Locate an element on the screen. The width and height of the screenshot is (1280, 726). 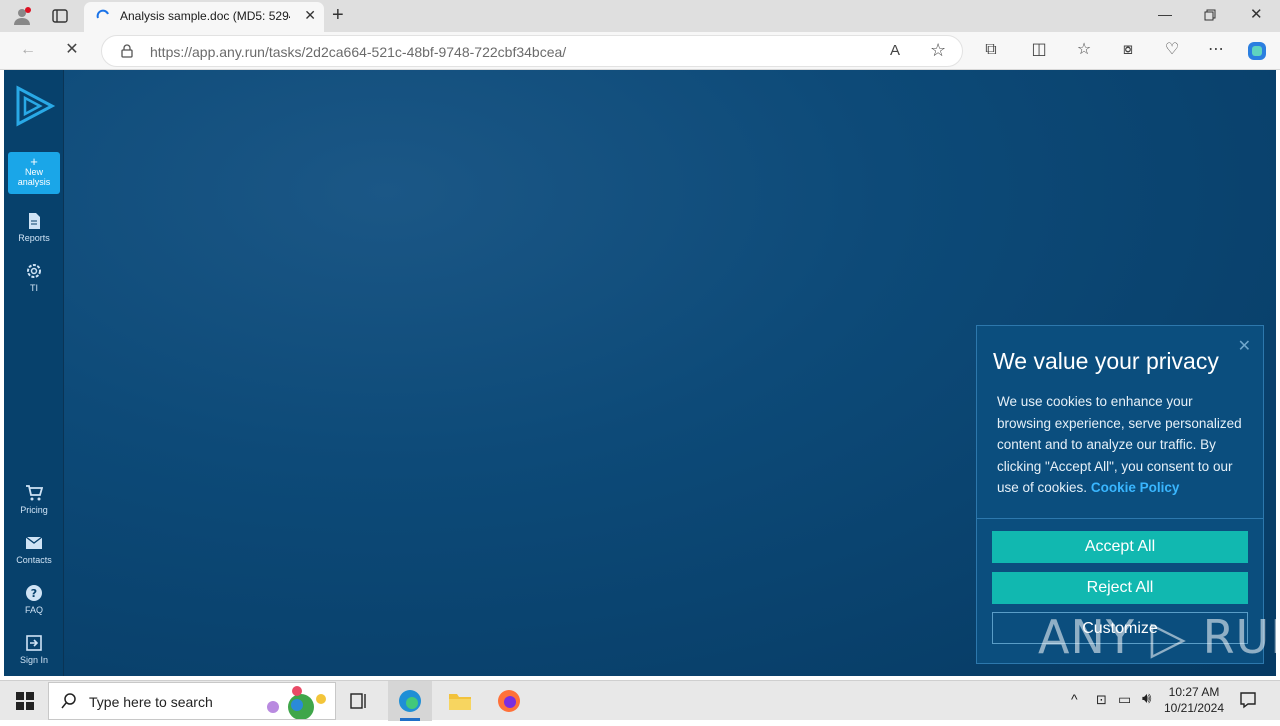
favorite-star-icon: ☆ is located at coordinates (938, 50).